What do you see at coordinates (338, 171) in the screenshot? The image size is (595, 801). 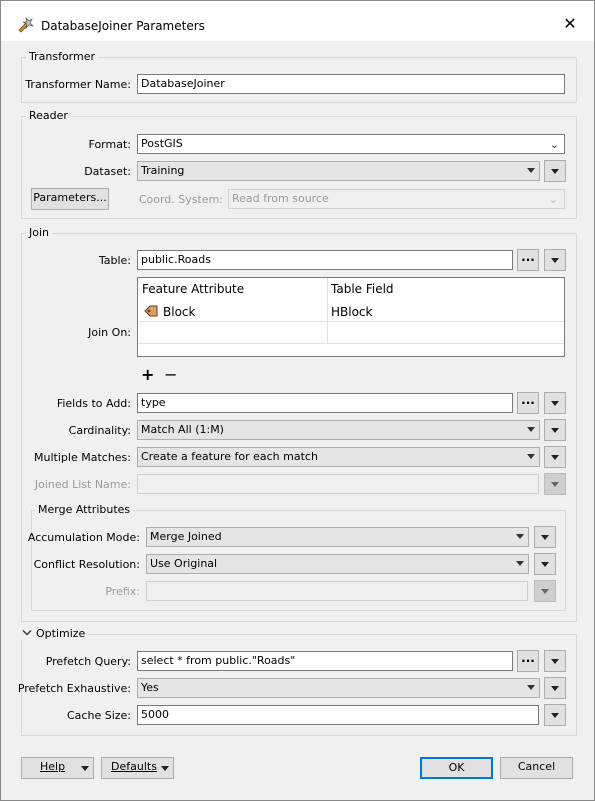 I see `dataset-select: Training` at bounding box center [338, 171].